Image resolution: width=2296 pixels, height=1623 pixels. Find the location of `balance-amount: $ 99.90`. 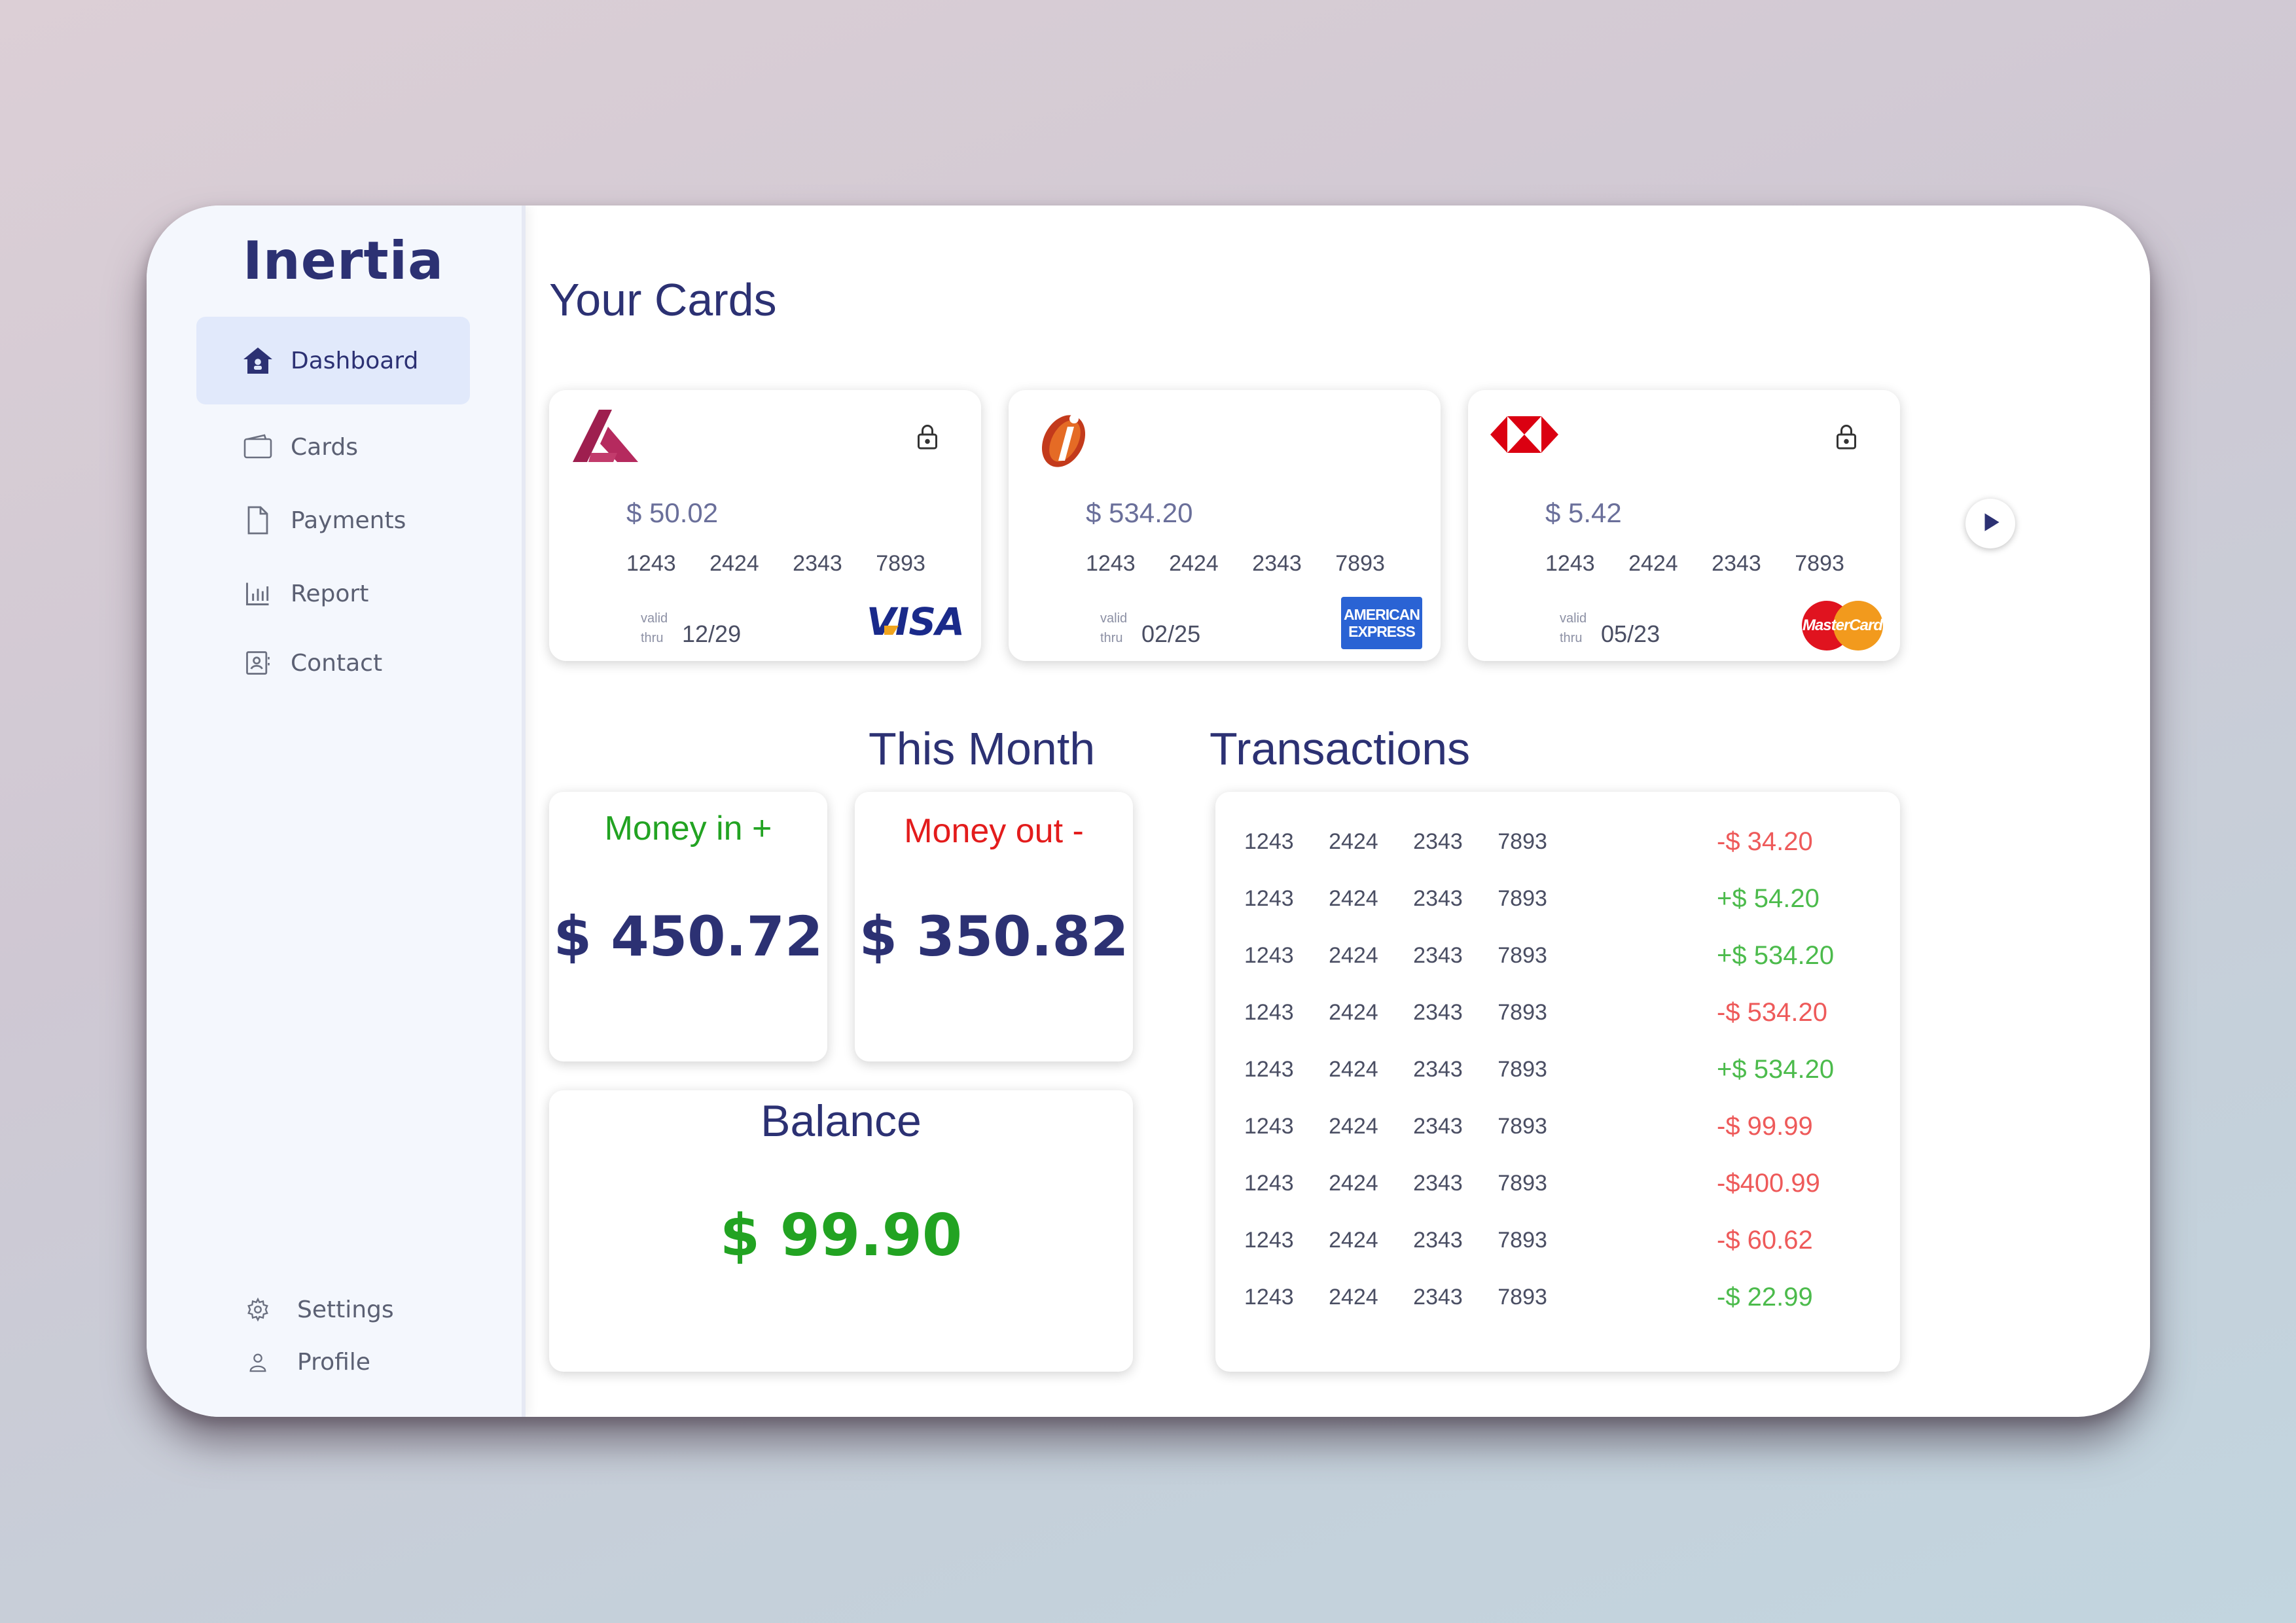

balance-amount: $ 99.90 is located at coordinates (841, 1235).